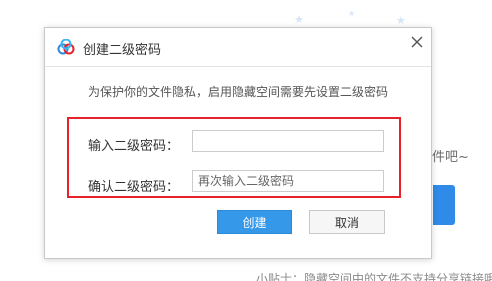 The width and height of the screenshot is (492, 281). I want to click on baidu-cloud-logo-icon, so click(66, 47).